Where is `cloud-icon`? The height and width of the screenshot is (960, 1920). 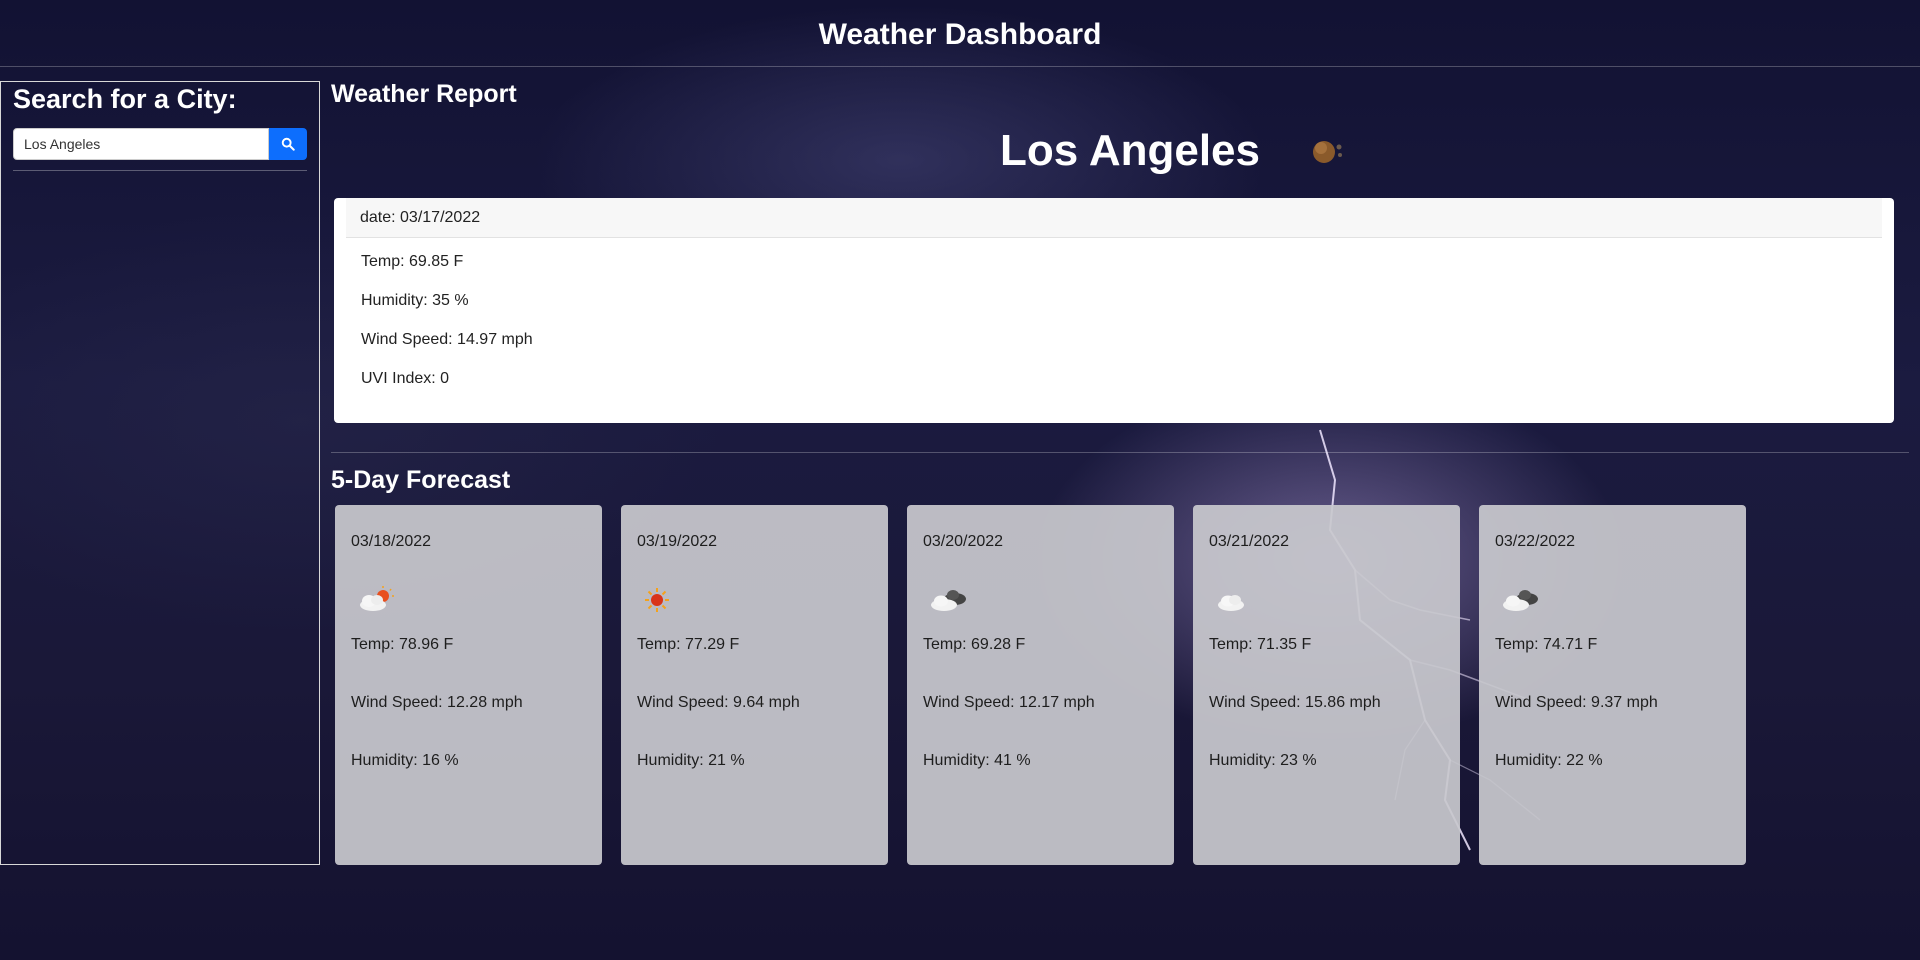 cloud-icon is located at coordinates (1231, 603).